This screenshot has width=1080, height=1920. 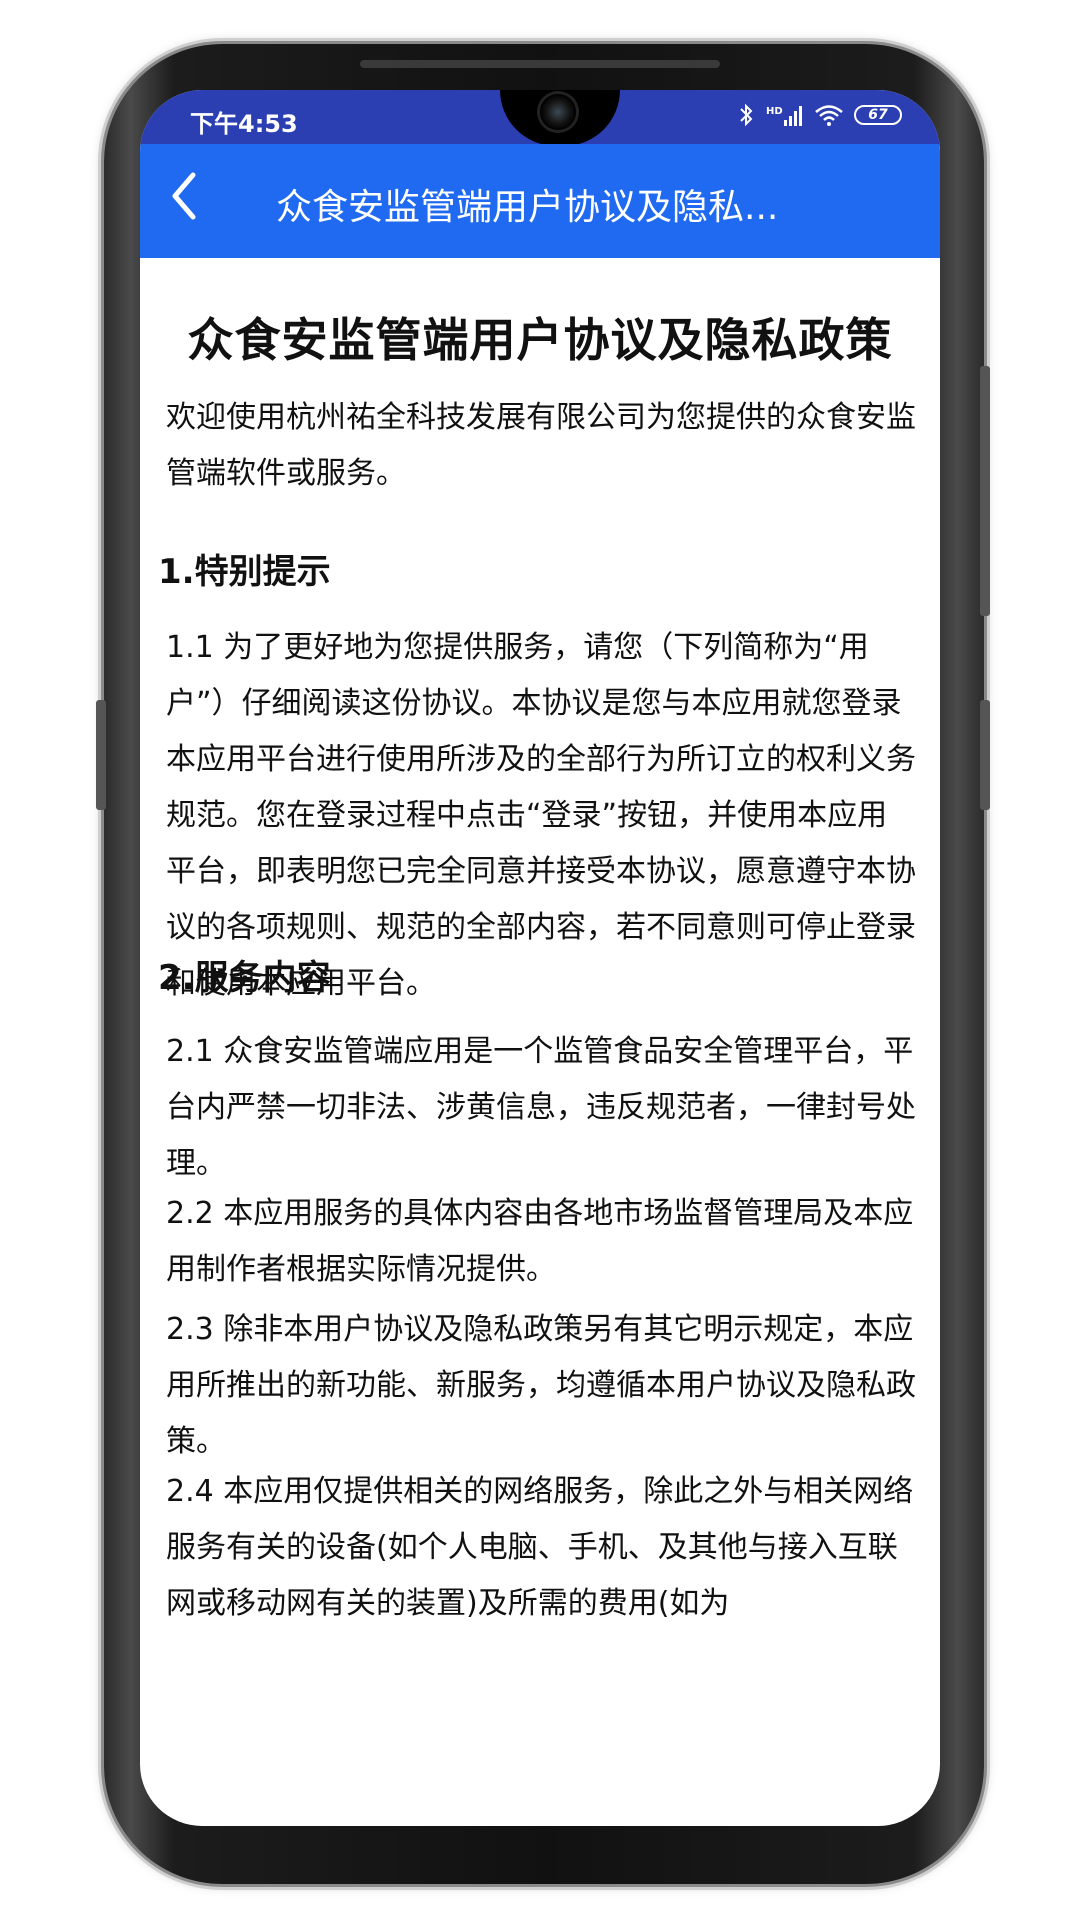 What do you see at coordinates (829, 115) in the screenshot?
I see `wifi-icon` at bounding box center [829, 115].